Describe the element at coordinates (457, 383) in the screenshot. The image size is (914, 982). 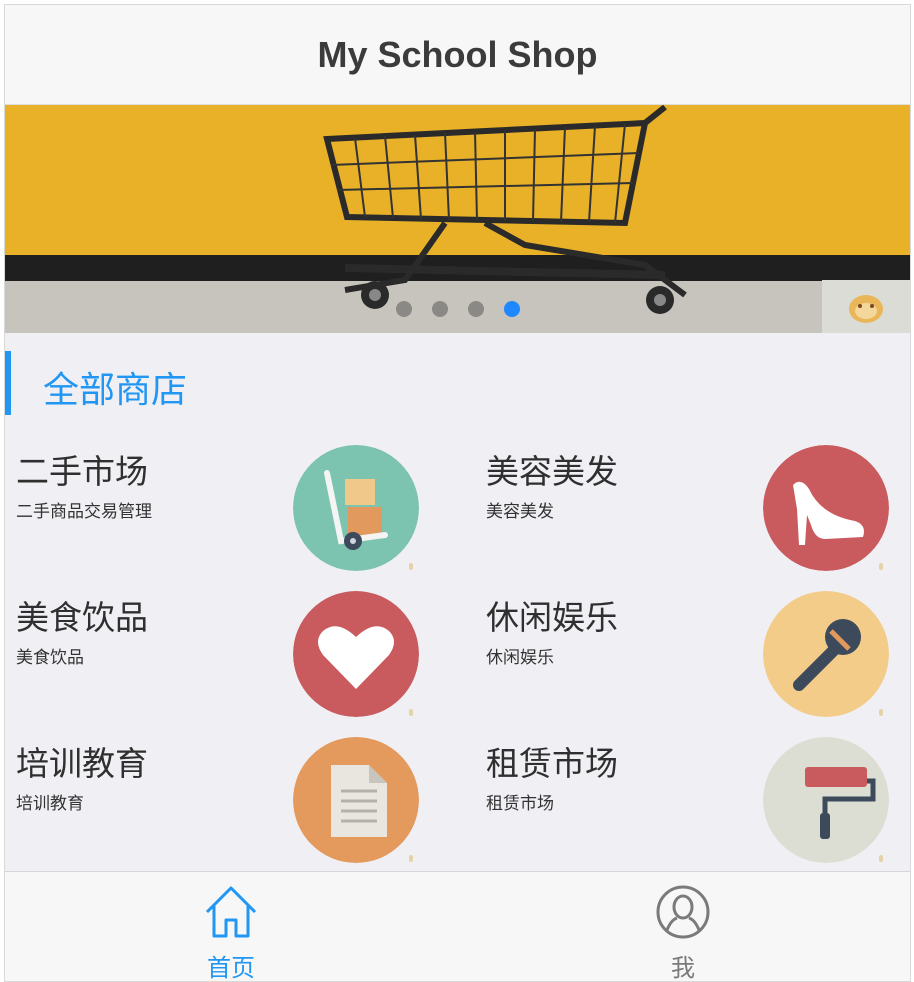
I see `section-header: 全部商店` at that location.